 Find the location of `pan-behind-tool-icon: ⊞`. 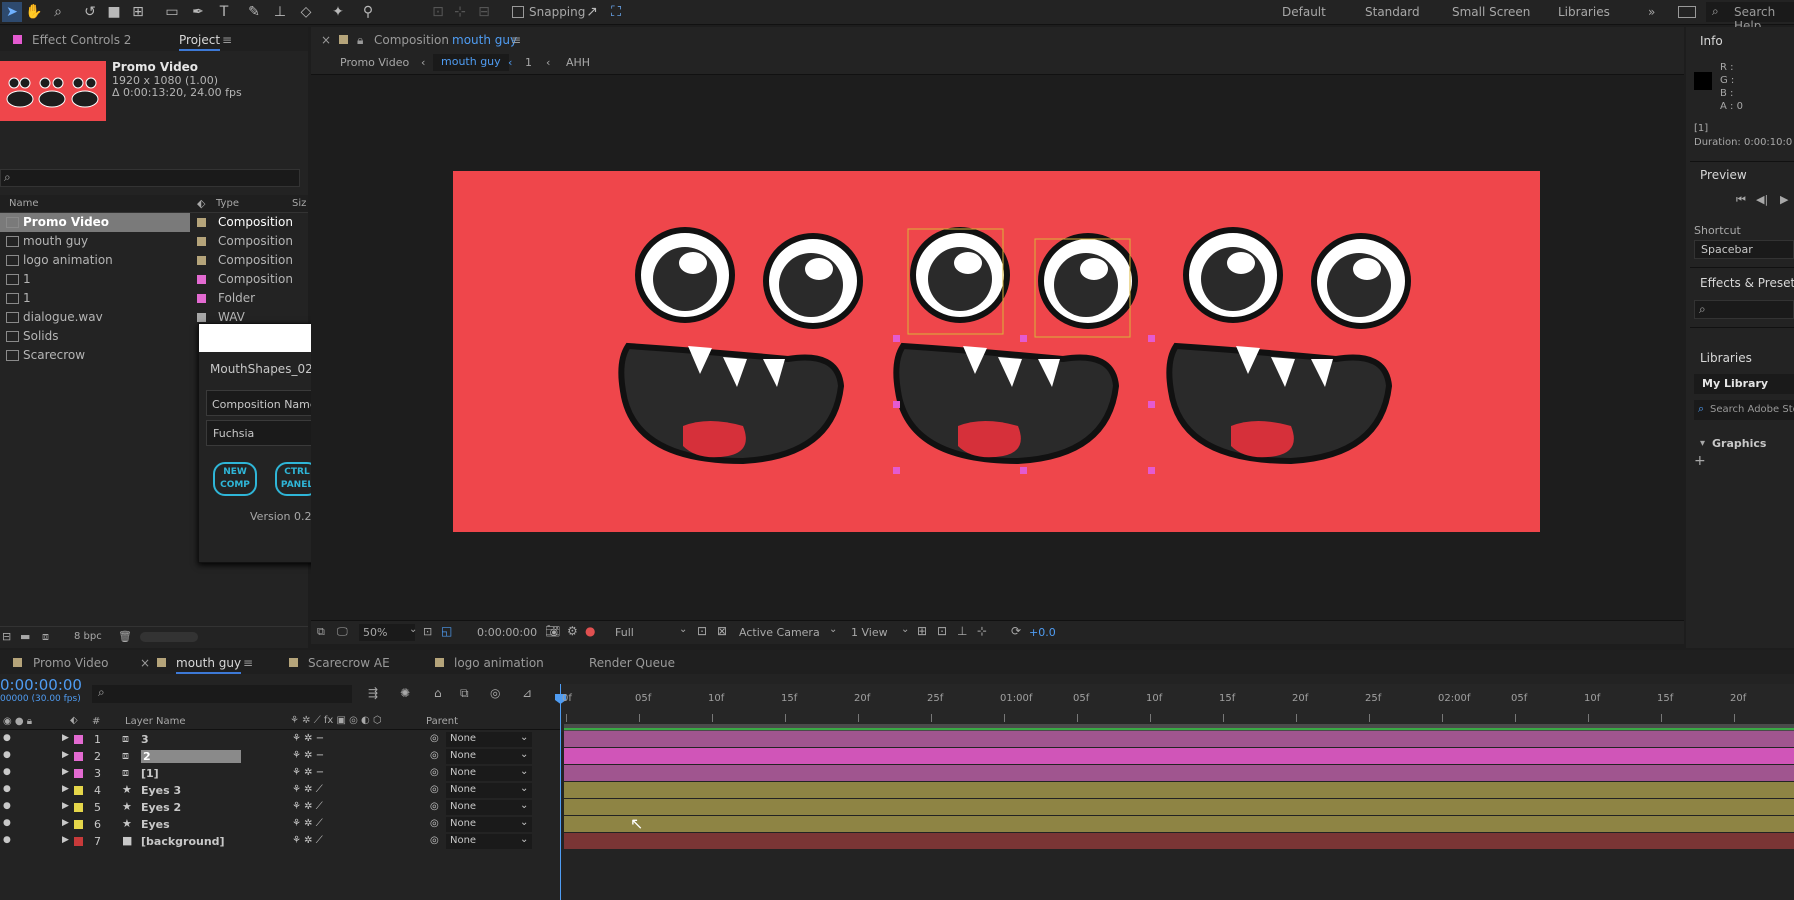

pan-behind-tool-icon: ⊞ is located at coordinates (138, 12).